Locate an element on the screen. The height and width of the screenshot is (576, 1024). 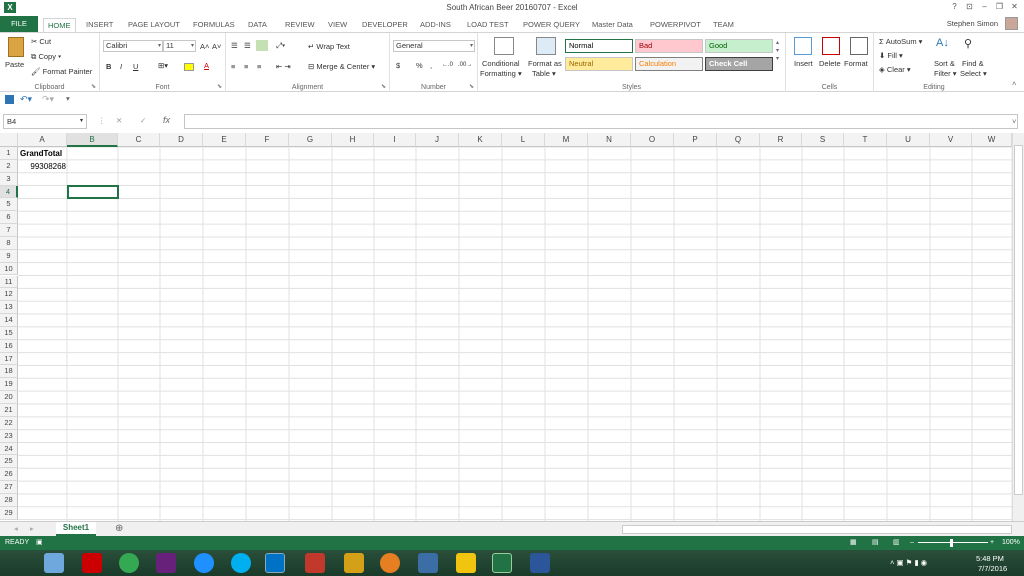
currency-button: $ is located at coordinates (398, 65).